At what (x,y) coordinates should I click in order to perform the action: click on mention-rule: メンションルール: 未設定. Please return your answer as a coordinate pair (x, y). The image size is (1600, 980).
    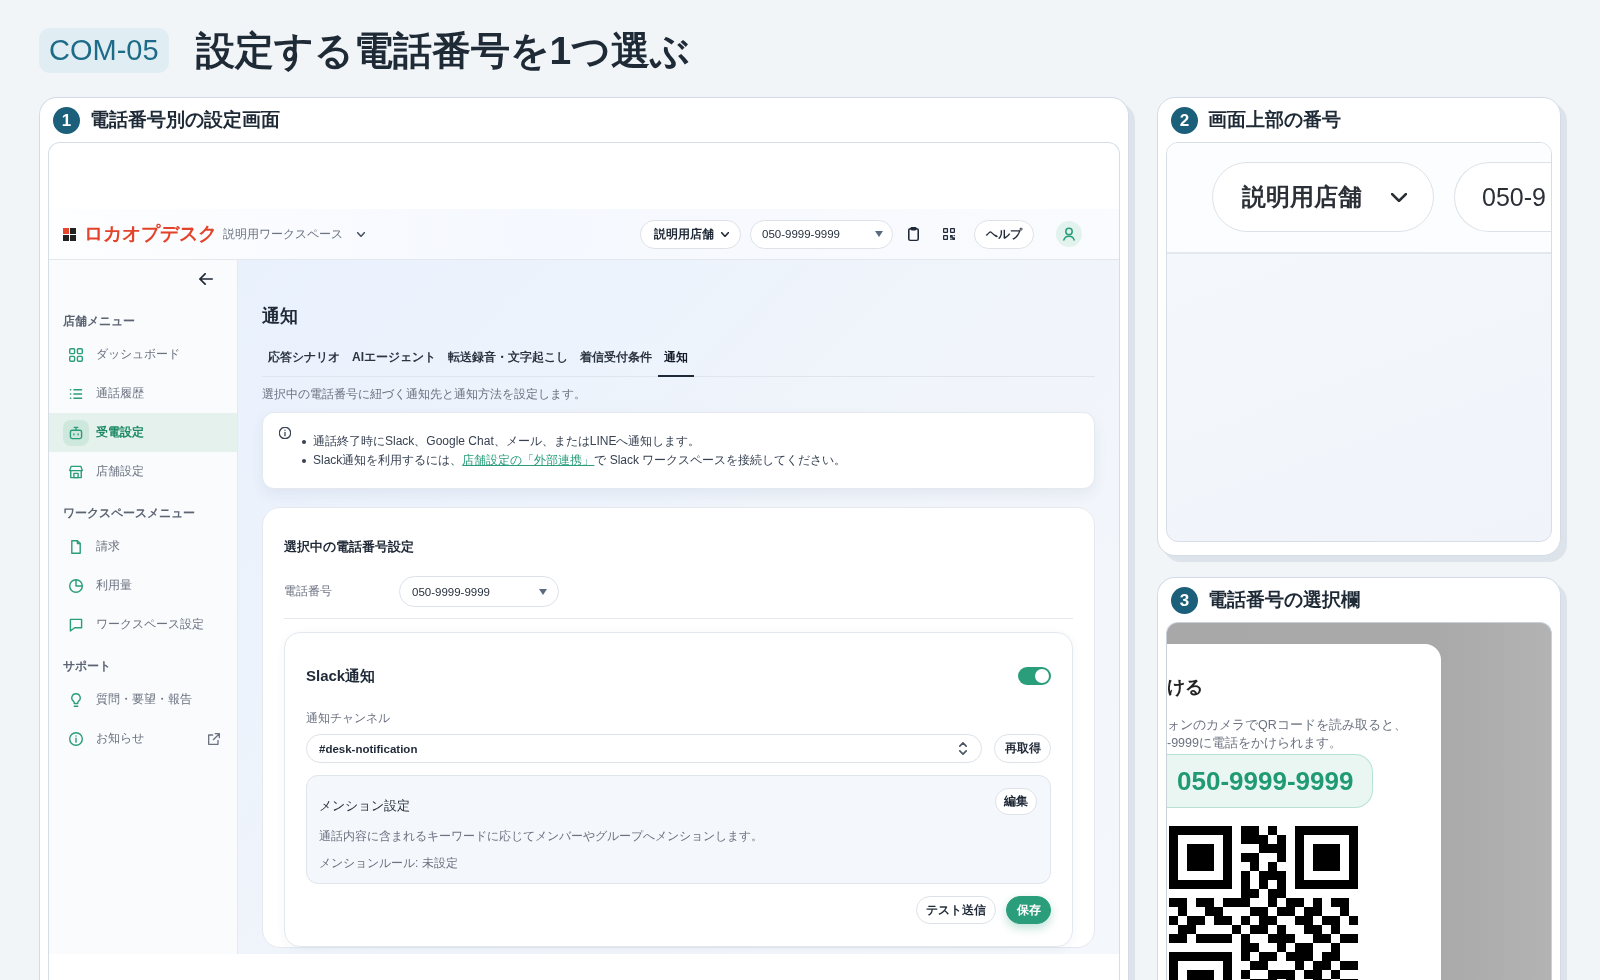
    Looking at the image, I should click on (389, 863).